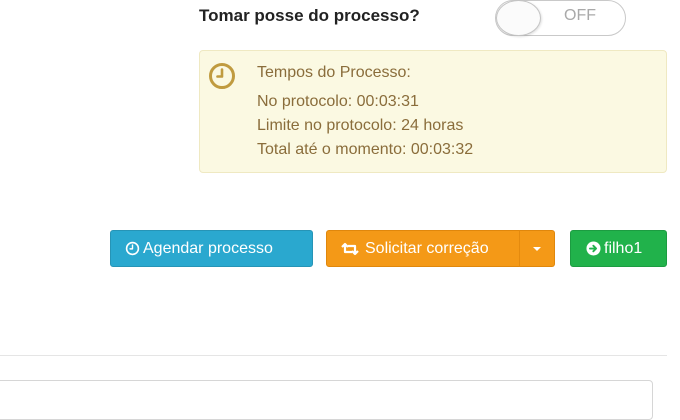  Describe the element at coordinates (338, 101) in the screenshot. I see `time-in-protocol: No protocolo: 00:03:31` at that location.